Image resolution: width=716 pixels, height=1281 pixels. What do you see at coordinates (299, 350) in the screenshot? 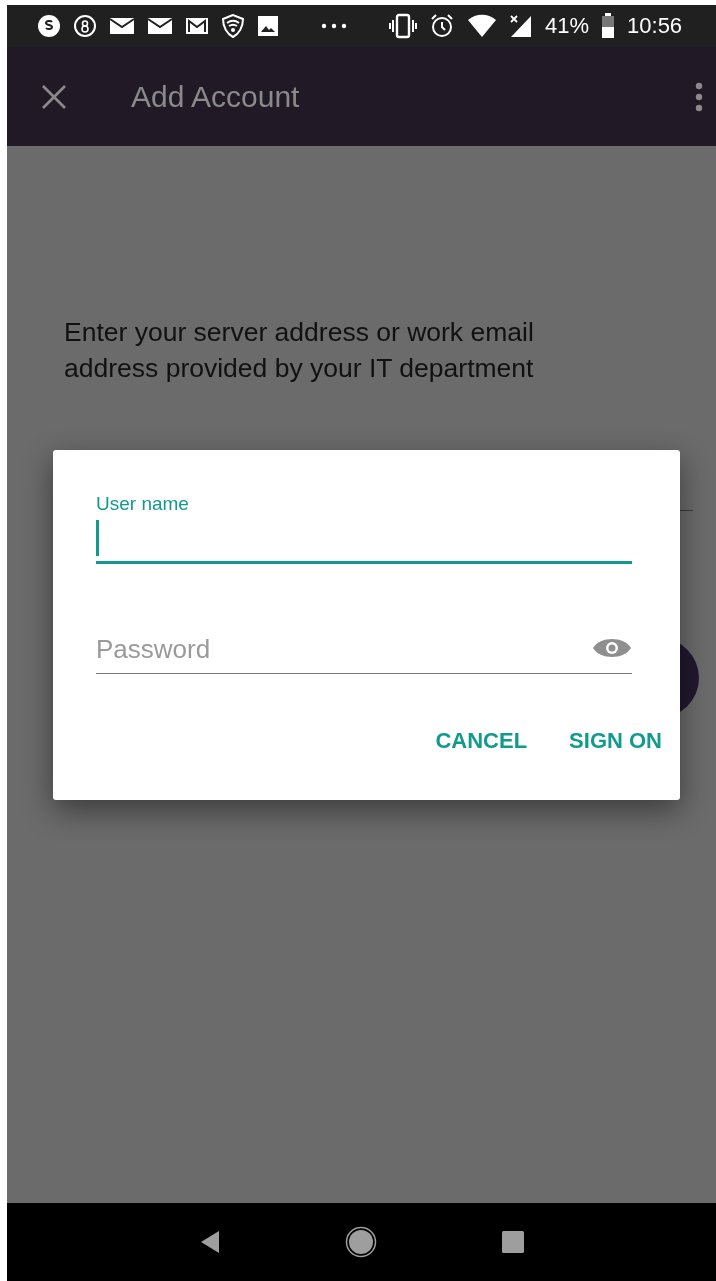
I see `instruction-text: Enter your server address or work email address provided by your IT department` at bounding box center [299, 350].